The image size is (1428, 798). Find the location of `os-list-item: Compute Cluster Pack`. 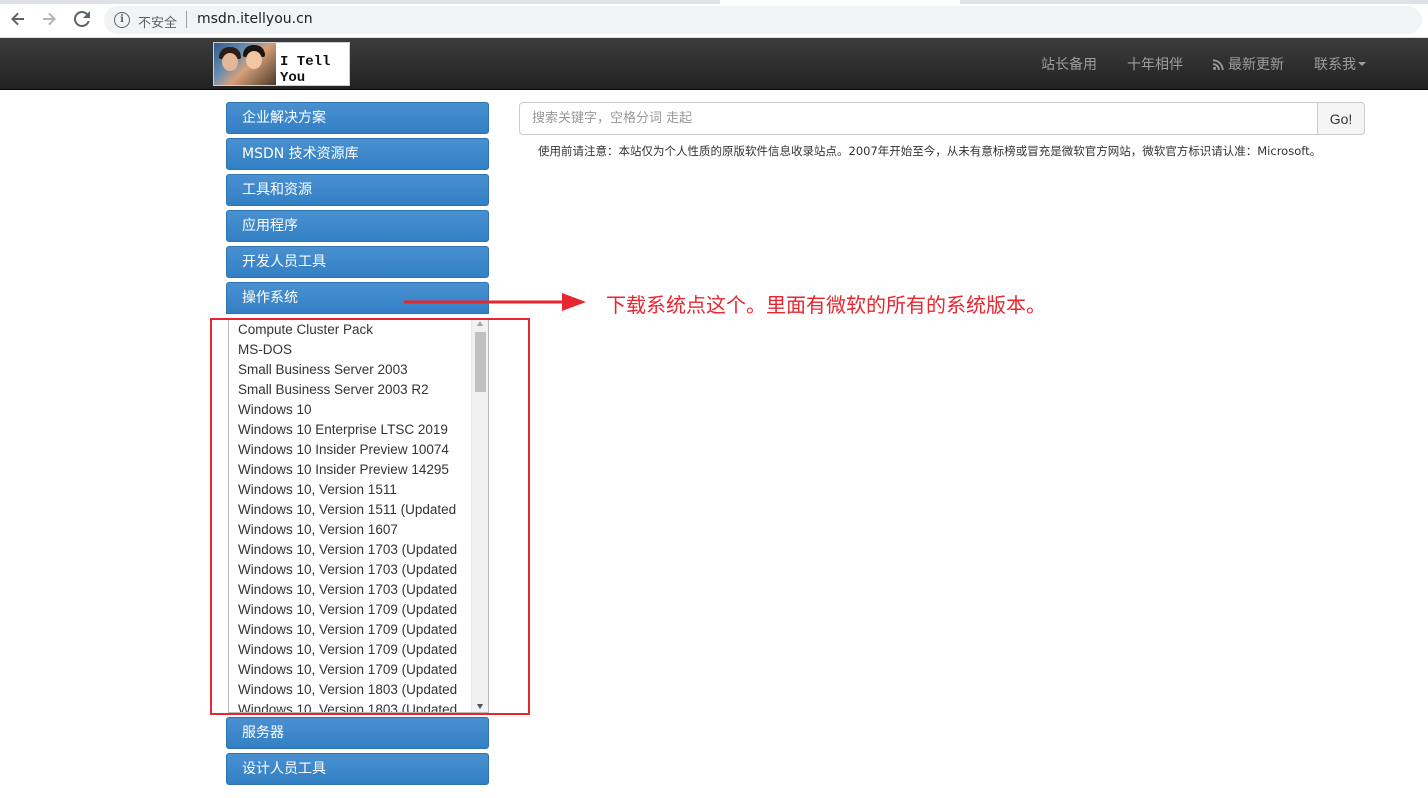

os-list-item: Compute Cluster Pack is located at coordinates (351, 330).